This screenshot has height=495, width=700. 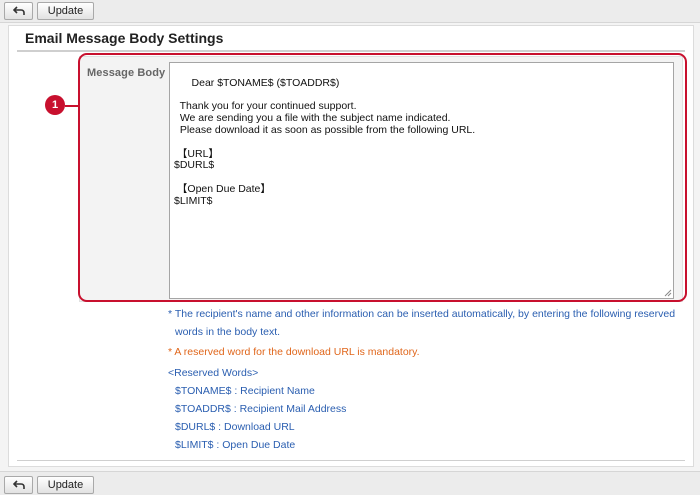 I want to click on title-divider, so click(x=351, y=51).